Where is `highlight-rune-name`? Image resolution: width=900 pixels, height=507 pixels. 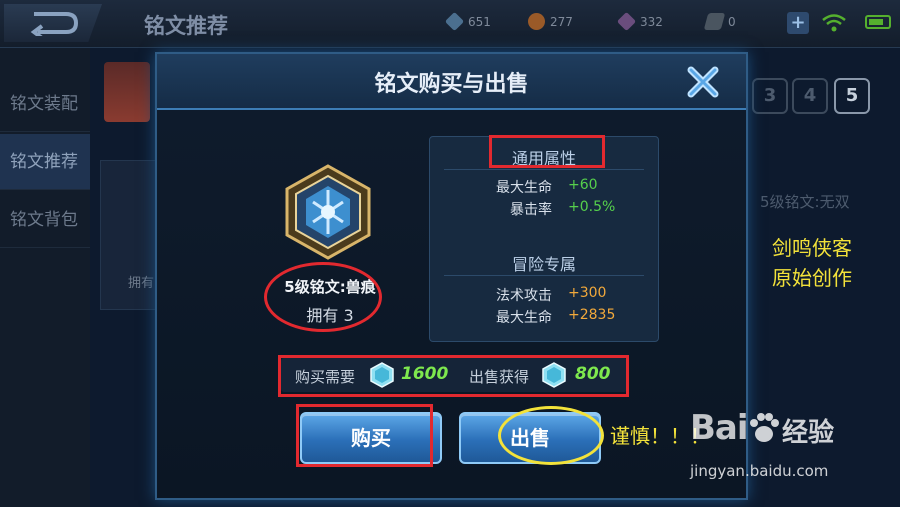
highlight-rune-name is located at coordinates (323, 297).